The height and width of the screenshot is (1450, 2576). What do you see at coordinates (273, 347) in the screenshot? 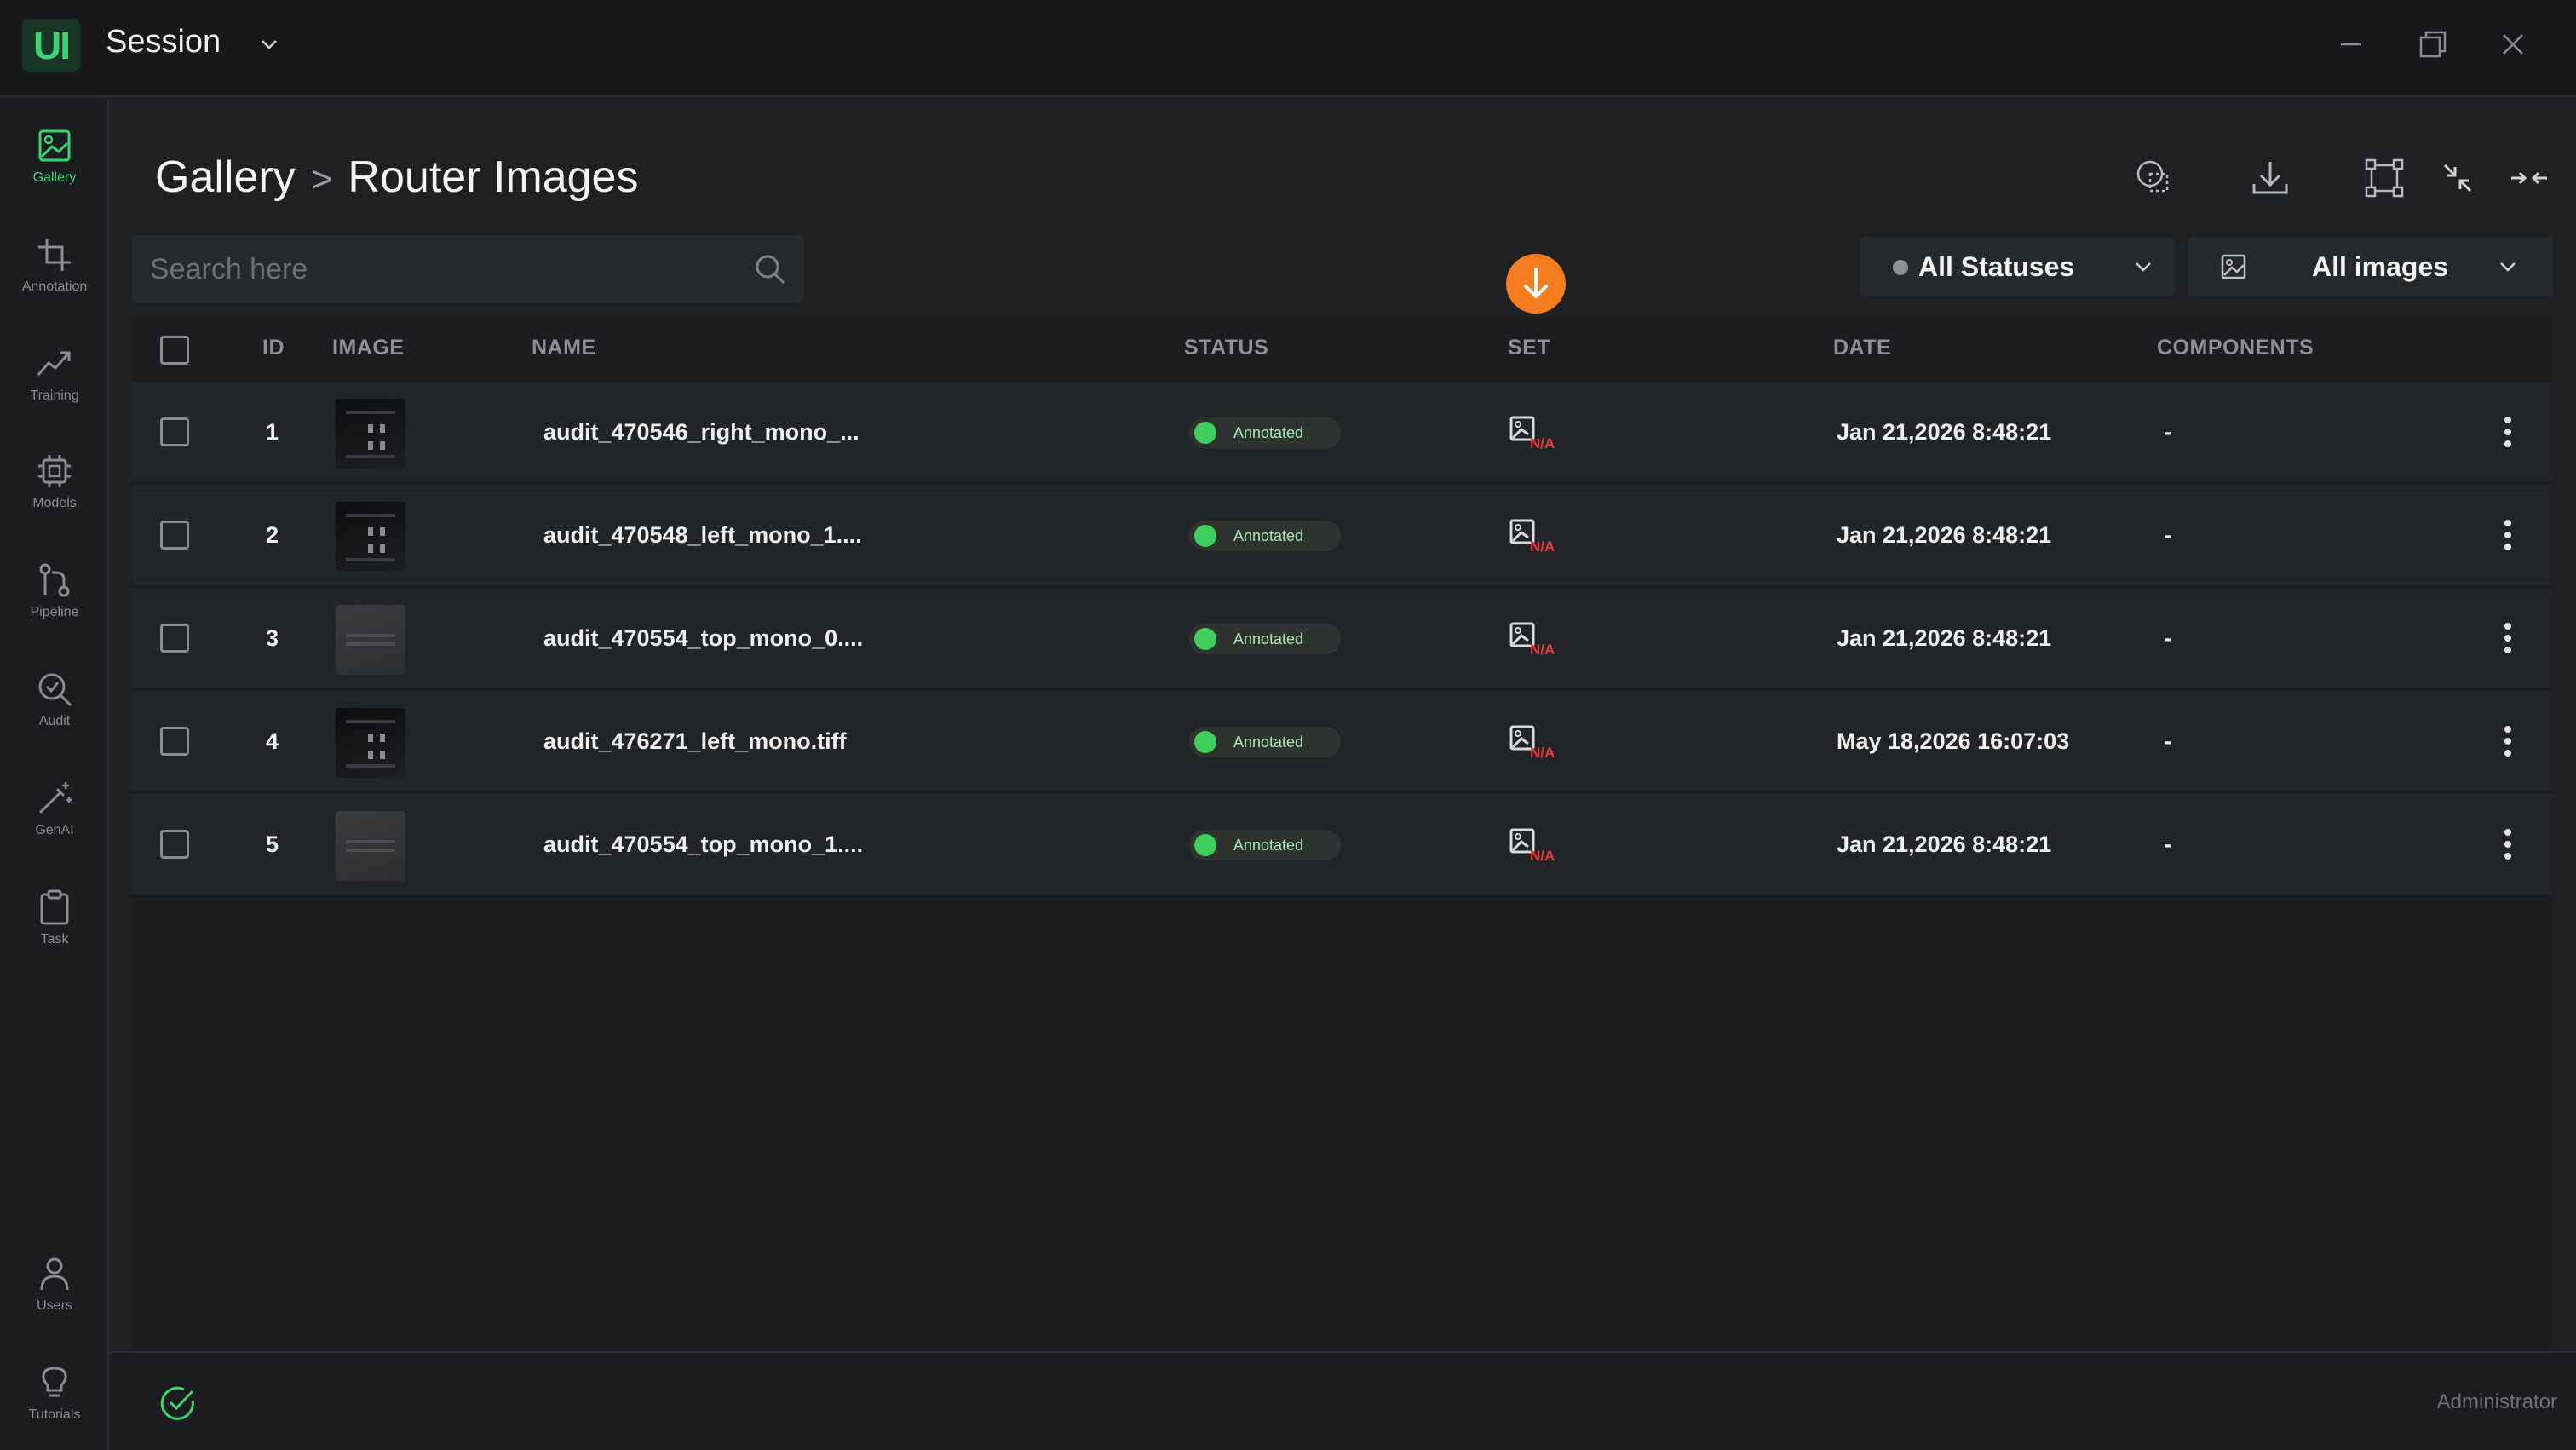
I see `column-header-id: ID` at bounding box center [273, 347].